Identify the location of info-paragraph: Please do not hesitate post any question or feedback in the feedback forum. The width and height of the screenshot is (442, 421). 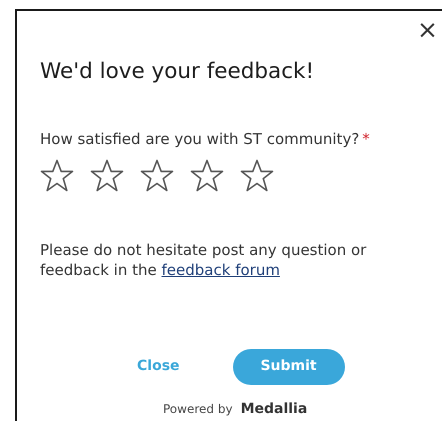
(204, 260).